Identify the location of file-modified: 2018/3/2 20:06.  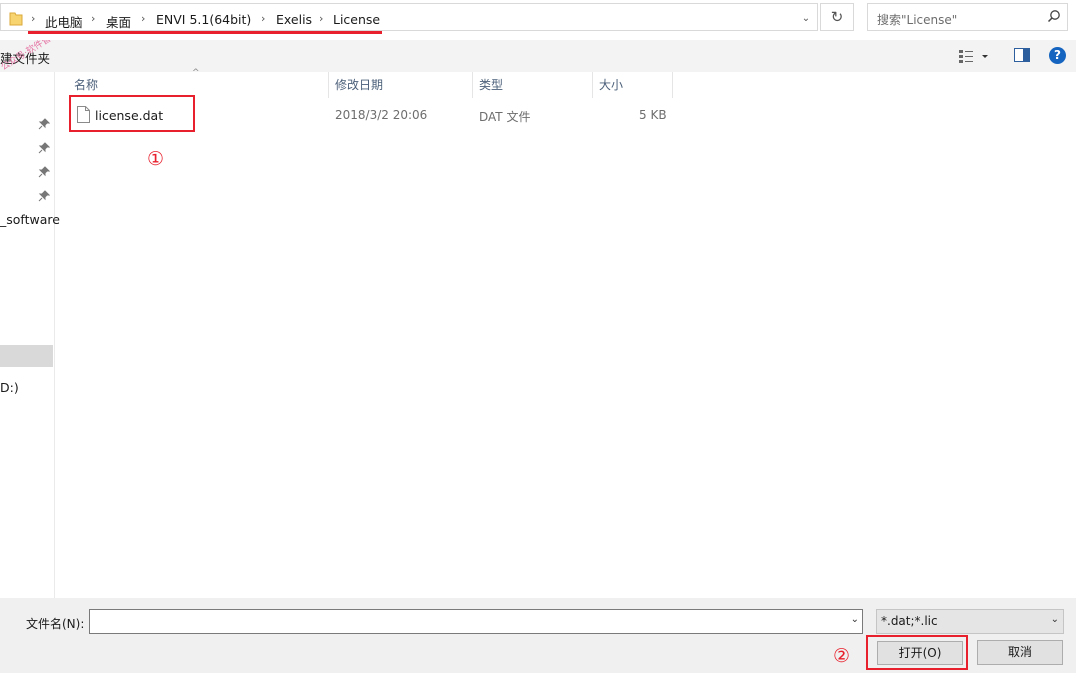
(381, 115).